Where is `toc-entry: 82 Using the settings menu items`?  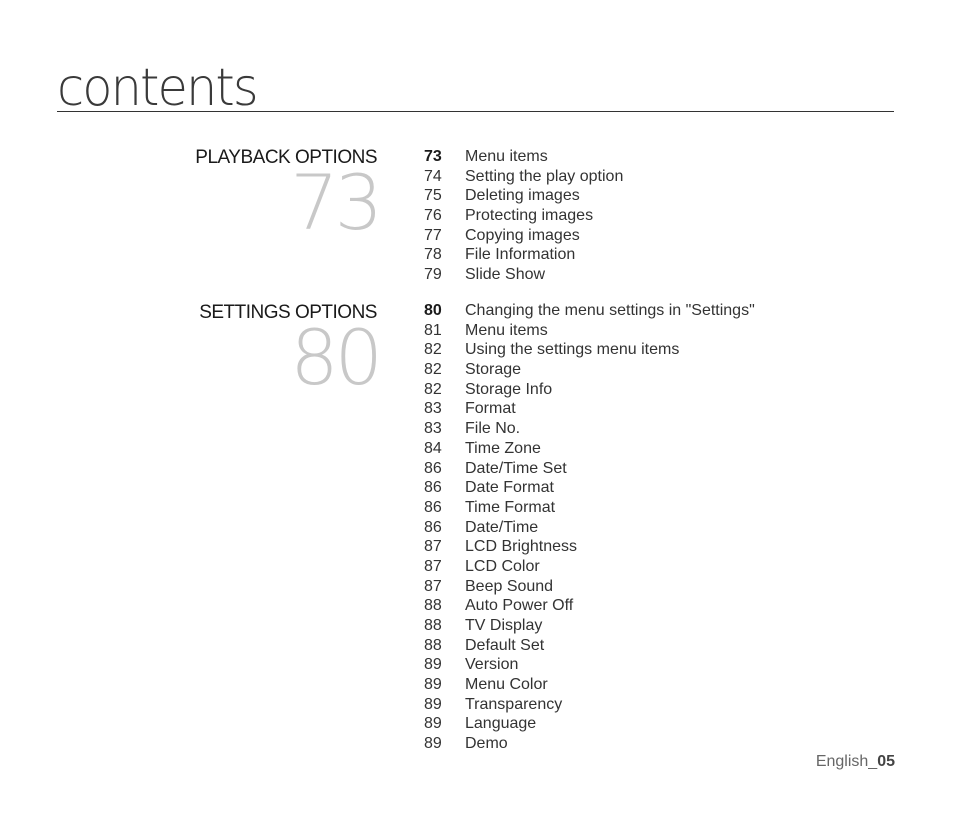
toc-entry: 82 Using the settings menu items is located at coordinates (589, 350).